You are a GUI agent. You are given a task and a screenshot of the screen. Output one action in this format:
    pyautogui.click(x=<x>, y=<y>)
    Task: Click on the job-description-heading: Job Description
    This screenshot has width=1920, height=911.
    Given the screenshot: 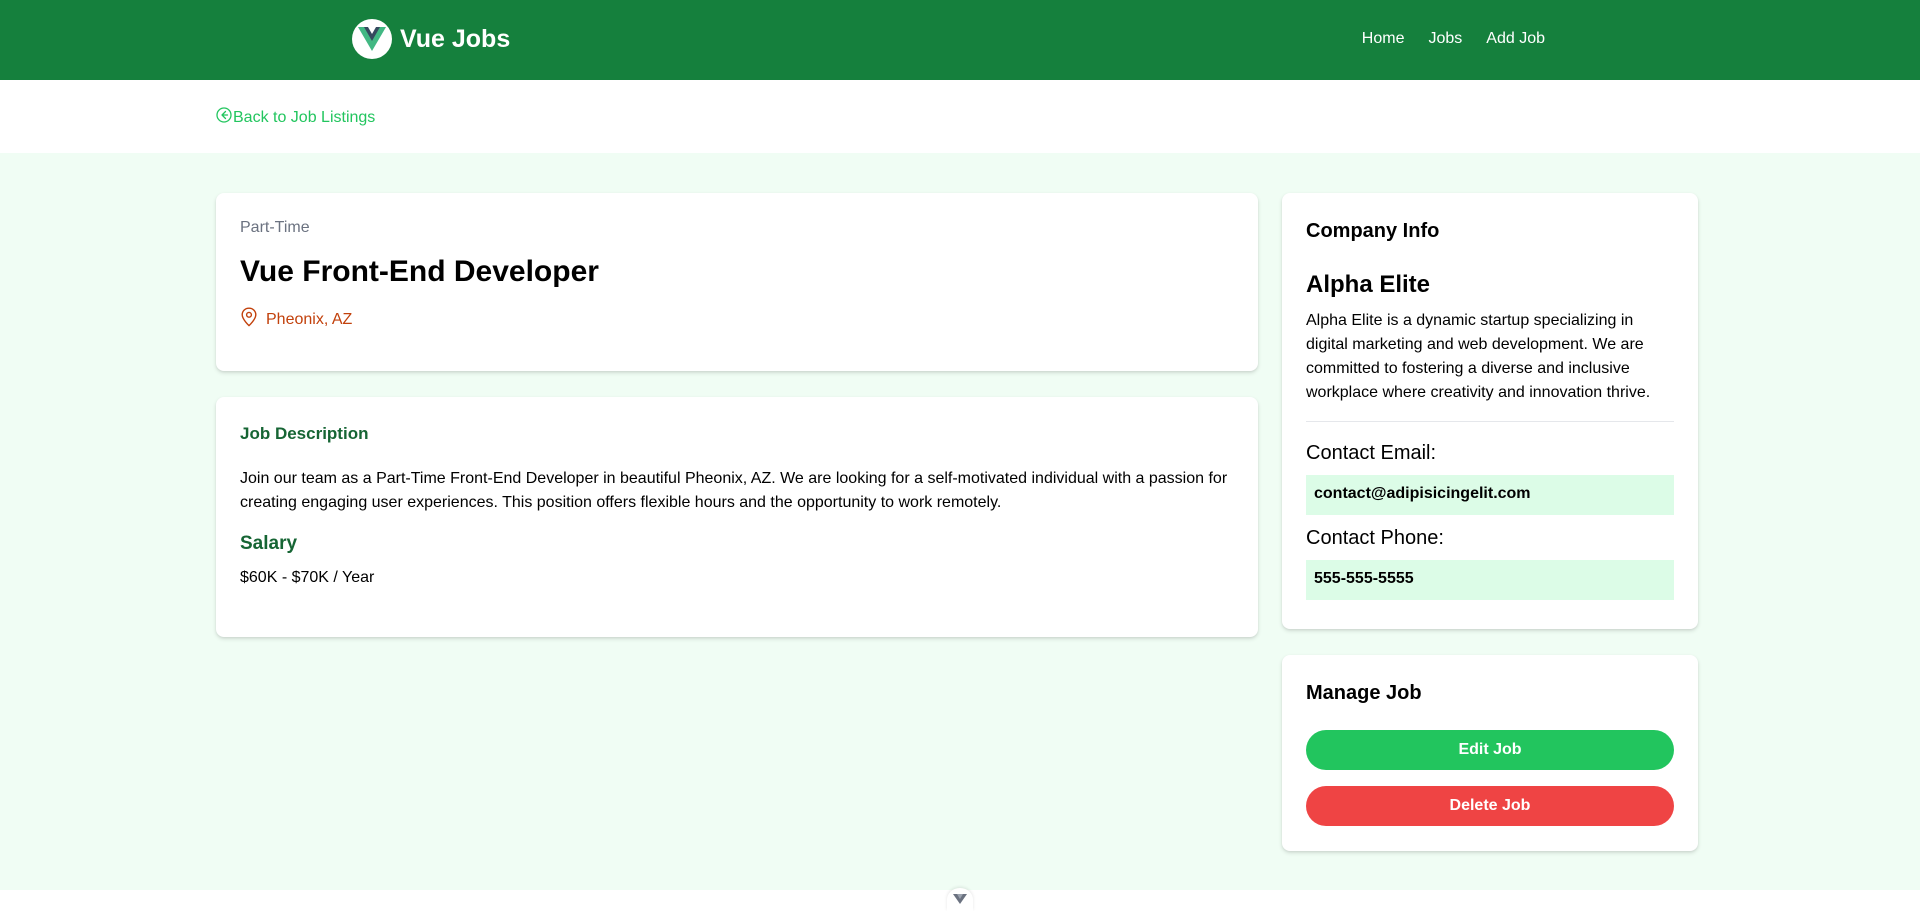 What is the action you would take?
    pyautogui.click(x=304, y=433)
    